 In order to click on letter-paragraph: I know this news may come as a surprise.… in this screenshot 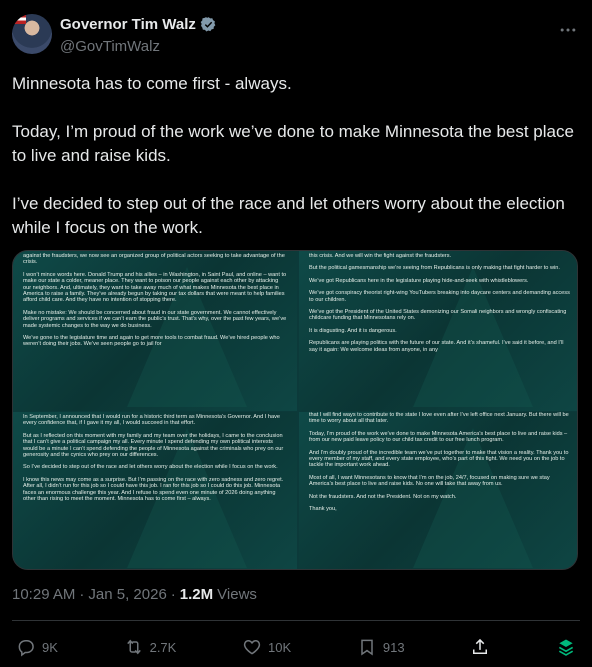, I will do `click(153, 489)`.